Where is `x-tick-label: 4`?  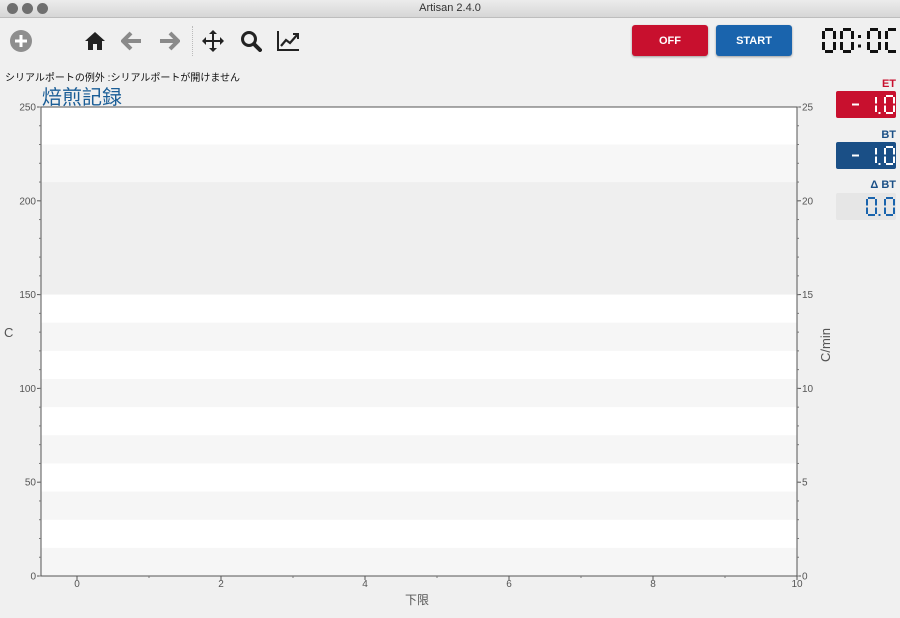
x-tick-label: 4 is located at coordinates (365, 584).